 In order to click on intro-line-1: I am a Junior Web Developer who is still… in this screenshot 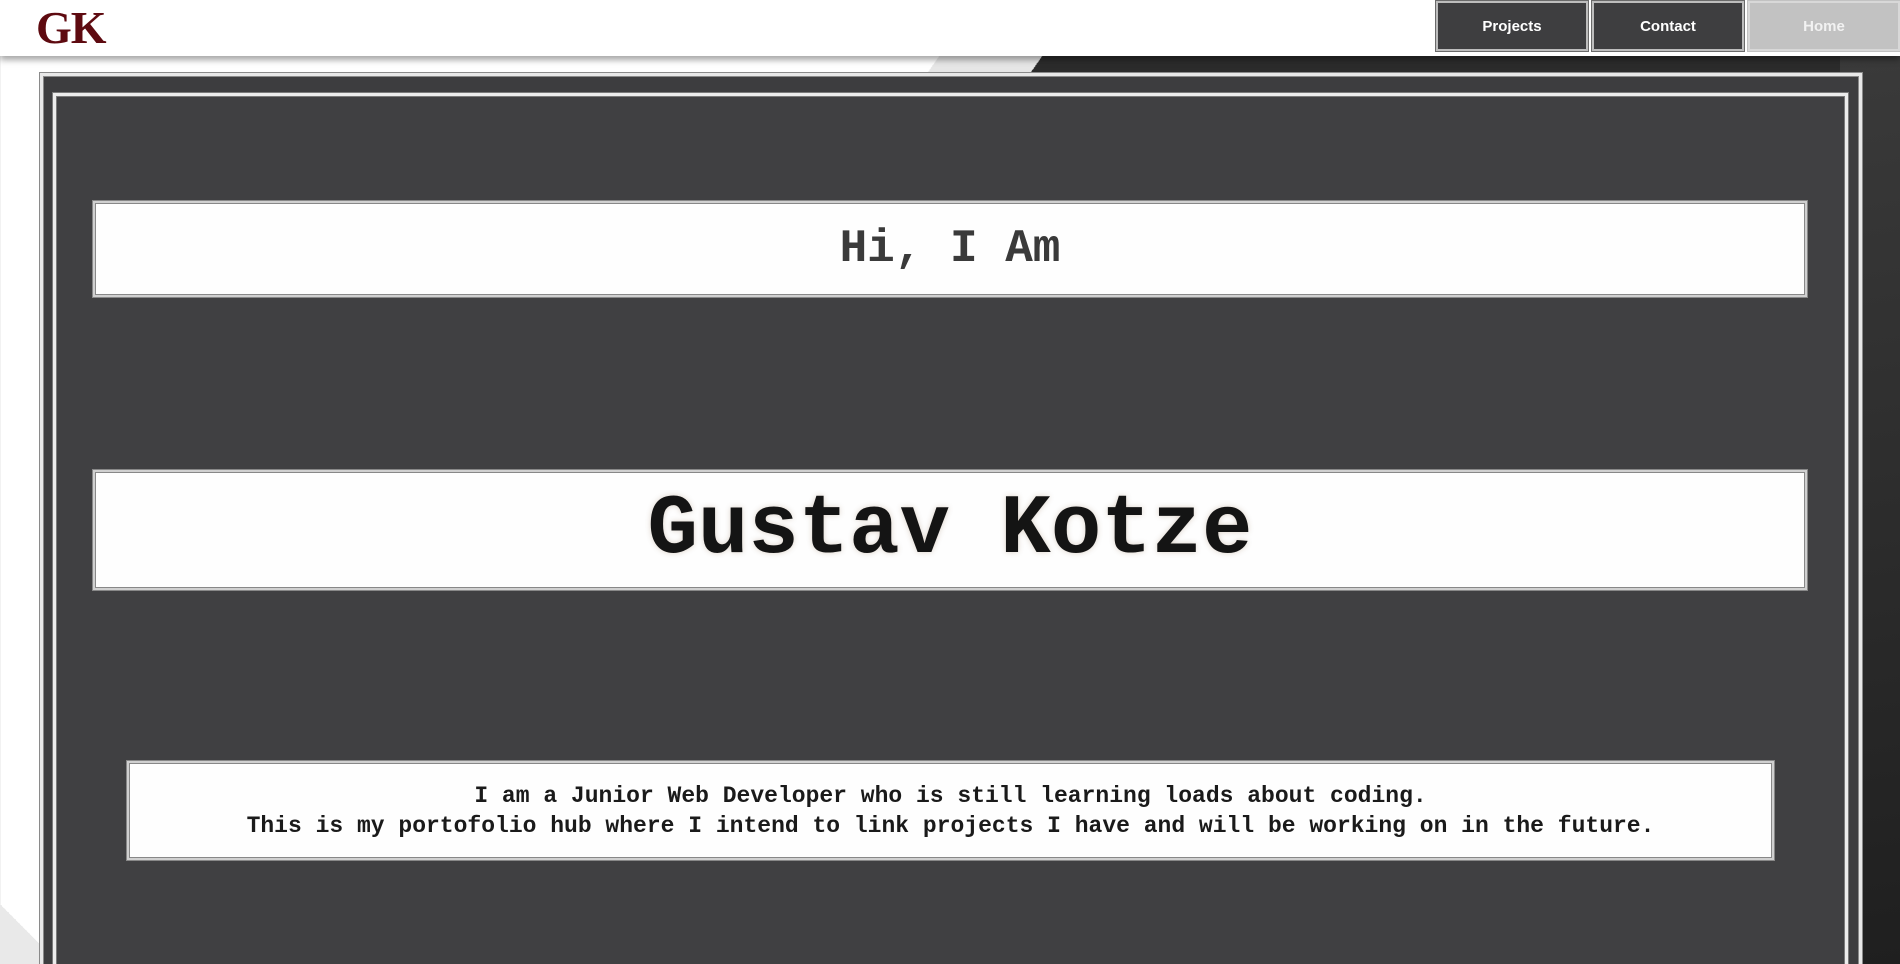, I will do `click(950, 795)`.